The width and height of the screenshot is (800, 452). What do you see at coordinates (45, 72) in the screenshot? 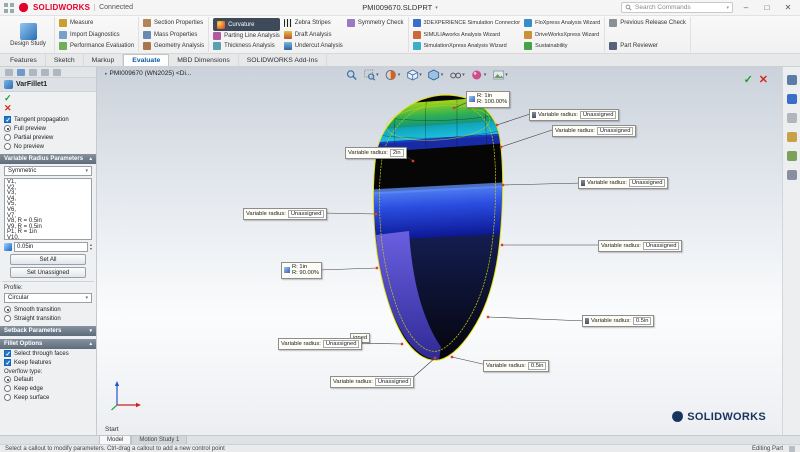
I see `dimxpertmanager-tab-icon` at bounding box center [45, 72].